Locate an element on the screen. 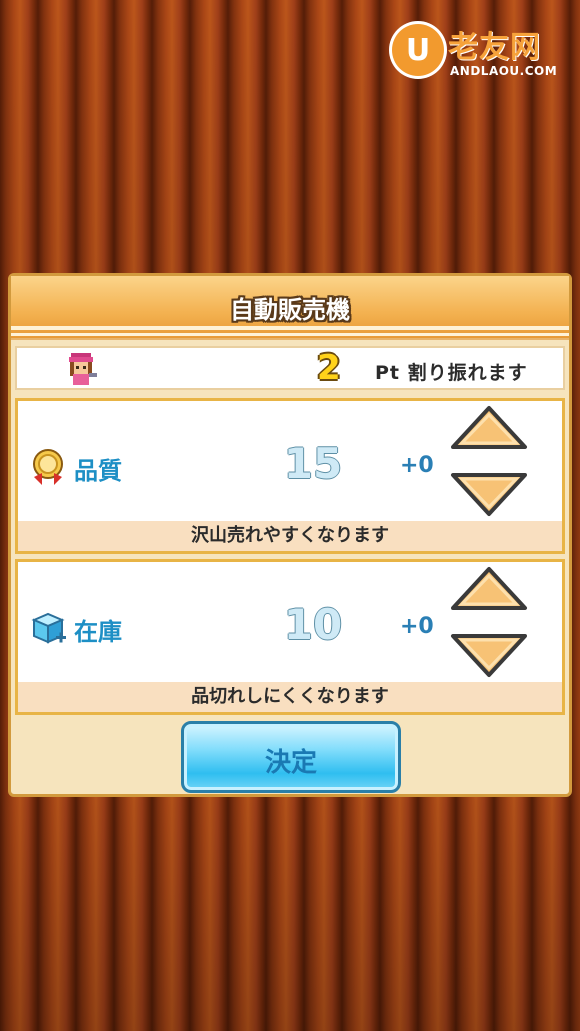 This screenshot has width=580, height=1031. gold-medal-icon is located at coordinates (48, 467).